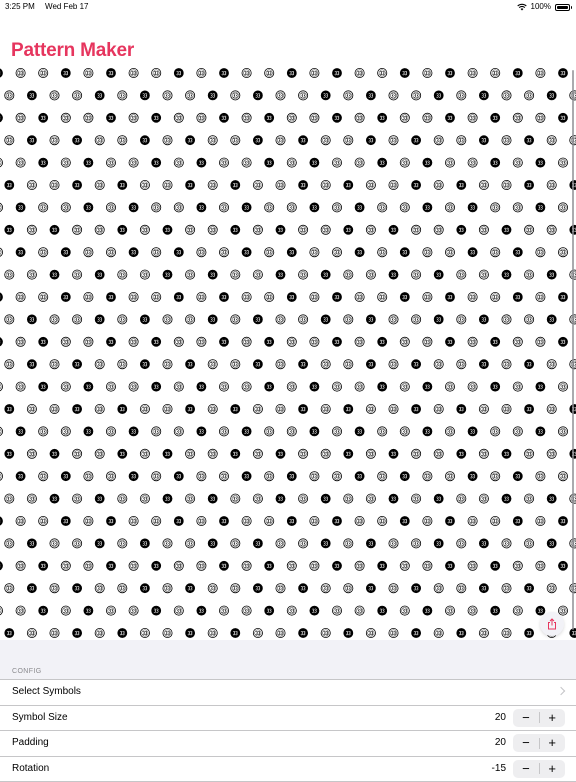 This screenshot has width=576, height=782. I want to click on rotation-decrement-button: −, so click(526, 769).